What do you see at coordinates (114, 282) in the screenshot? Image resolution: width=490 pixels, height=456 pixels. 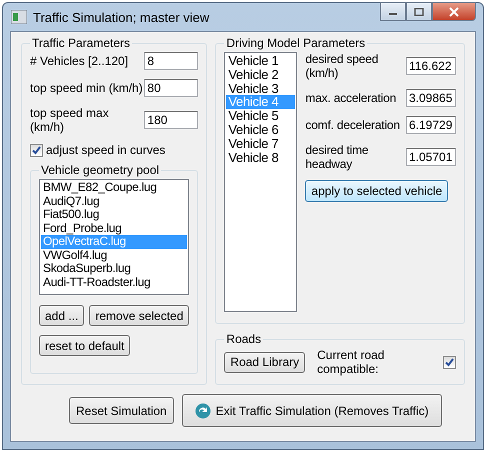 I see `list-item: Audi-TT-Roadster.lug` at bounding box center [114, 282].